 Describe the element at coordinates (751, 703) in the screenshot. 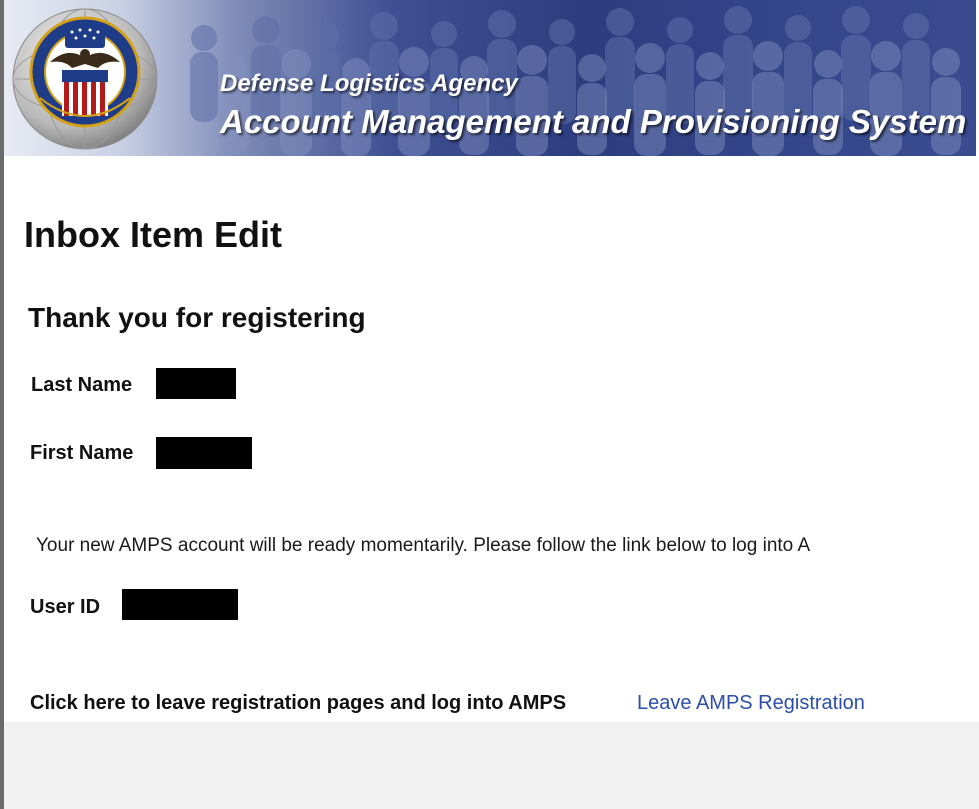

I see `leave-amps-registration-link: Leave AMPS Registration` at that location.